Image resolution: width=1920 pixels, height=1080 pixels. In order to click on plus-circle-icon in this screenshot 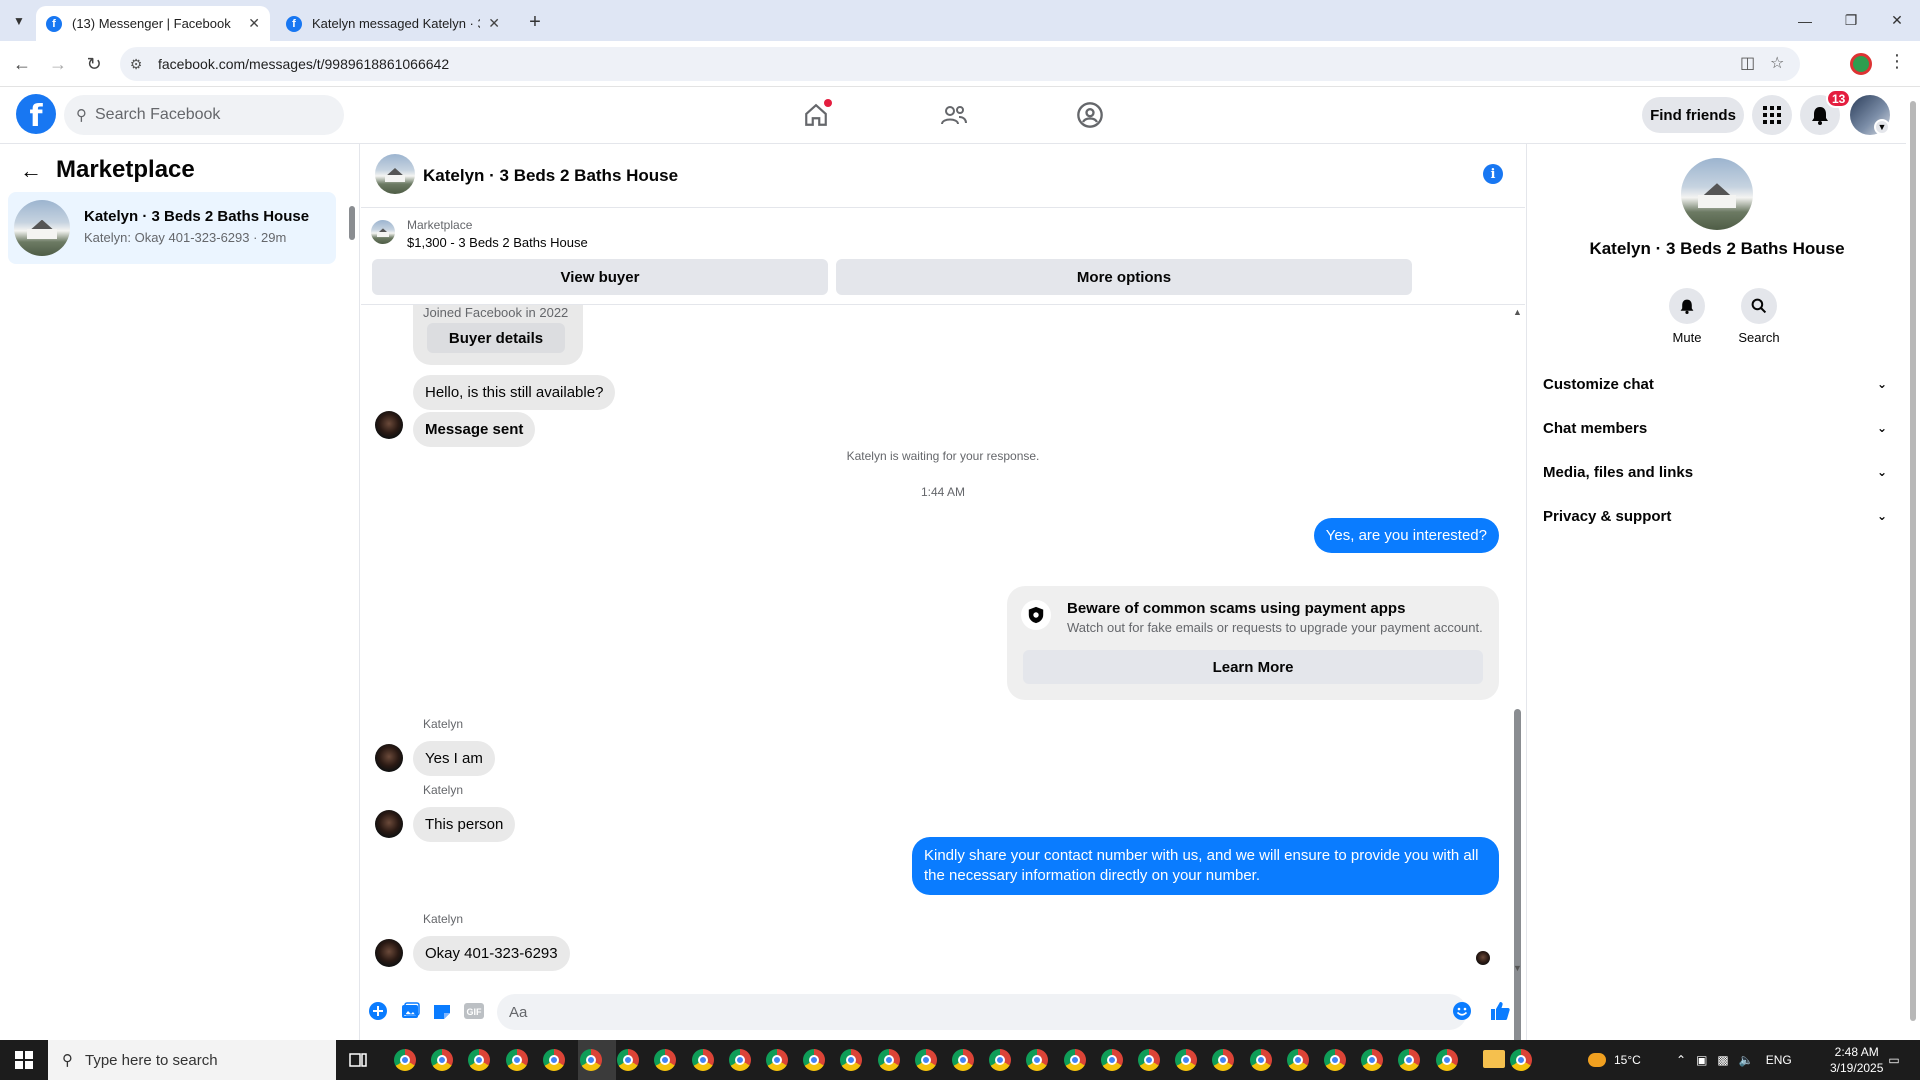, I will do `click(378, 1011)`.